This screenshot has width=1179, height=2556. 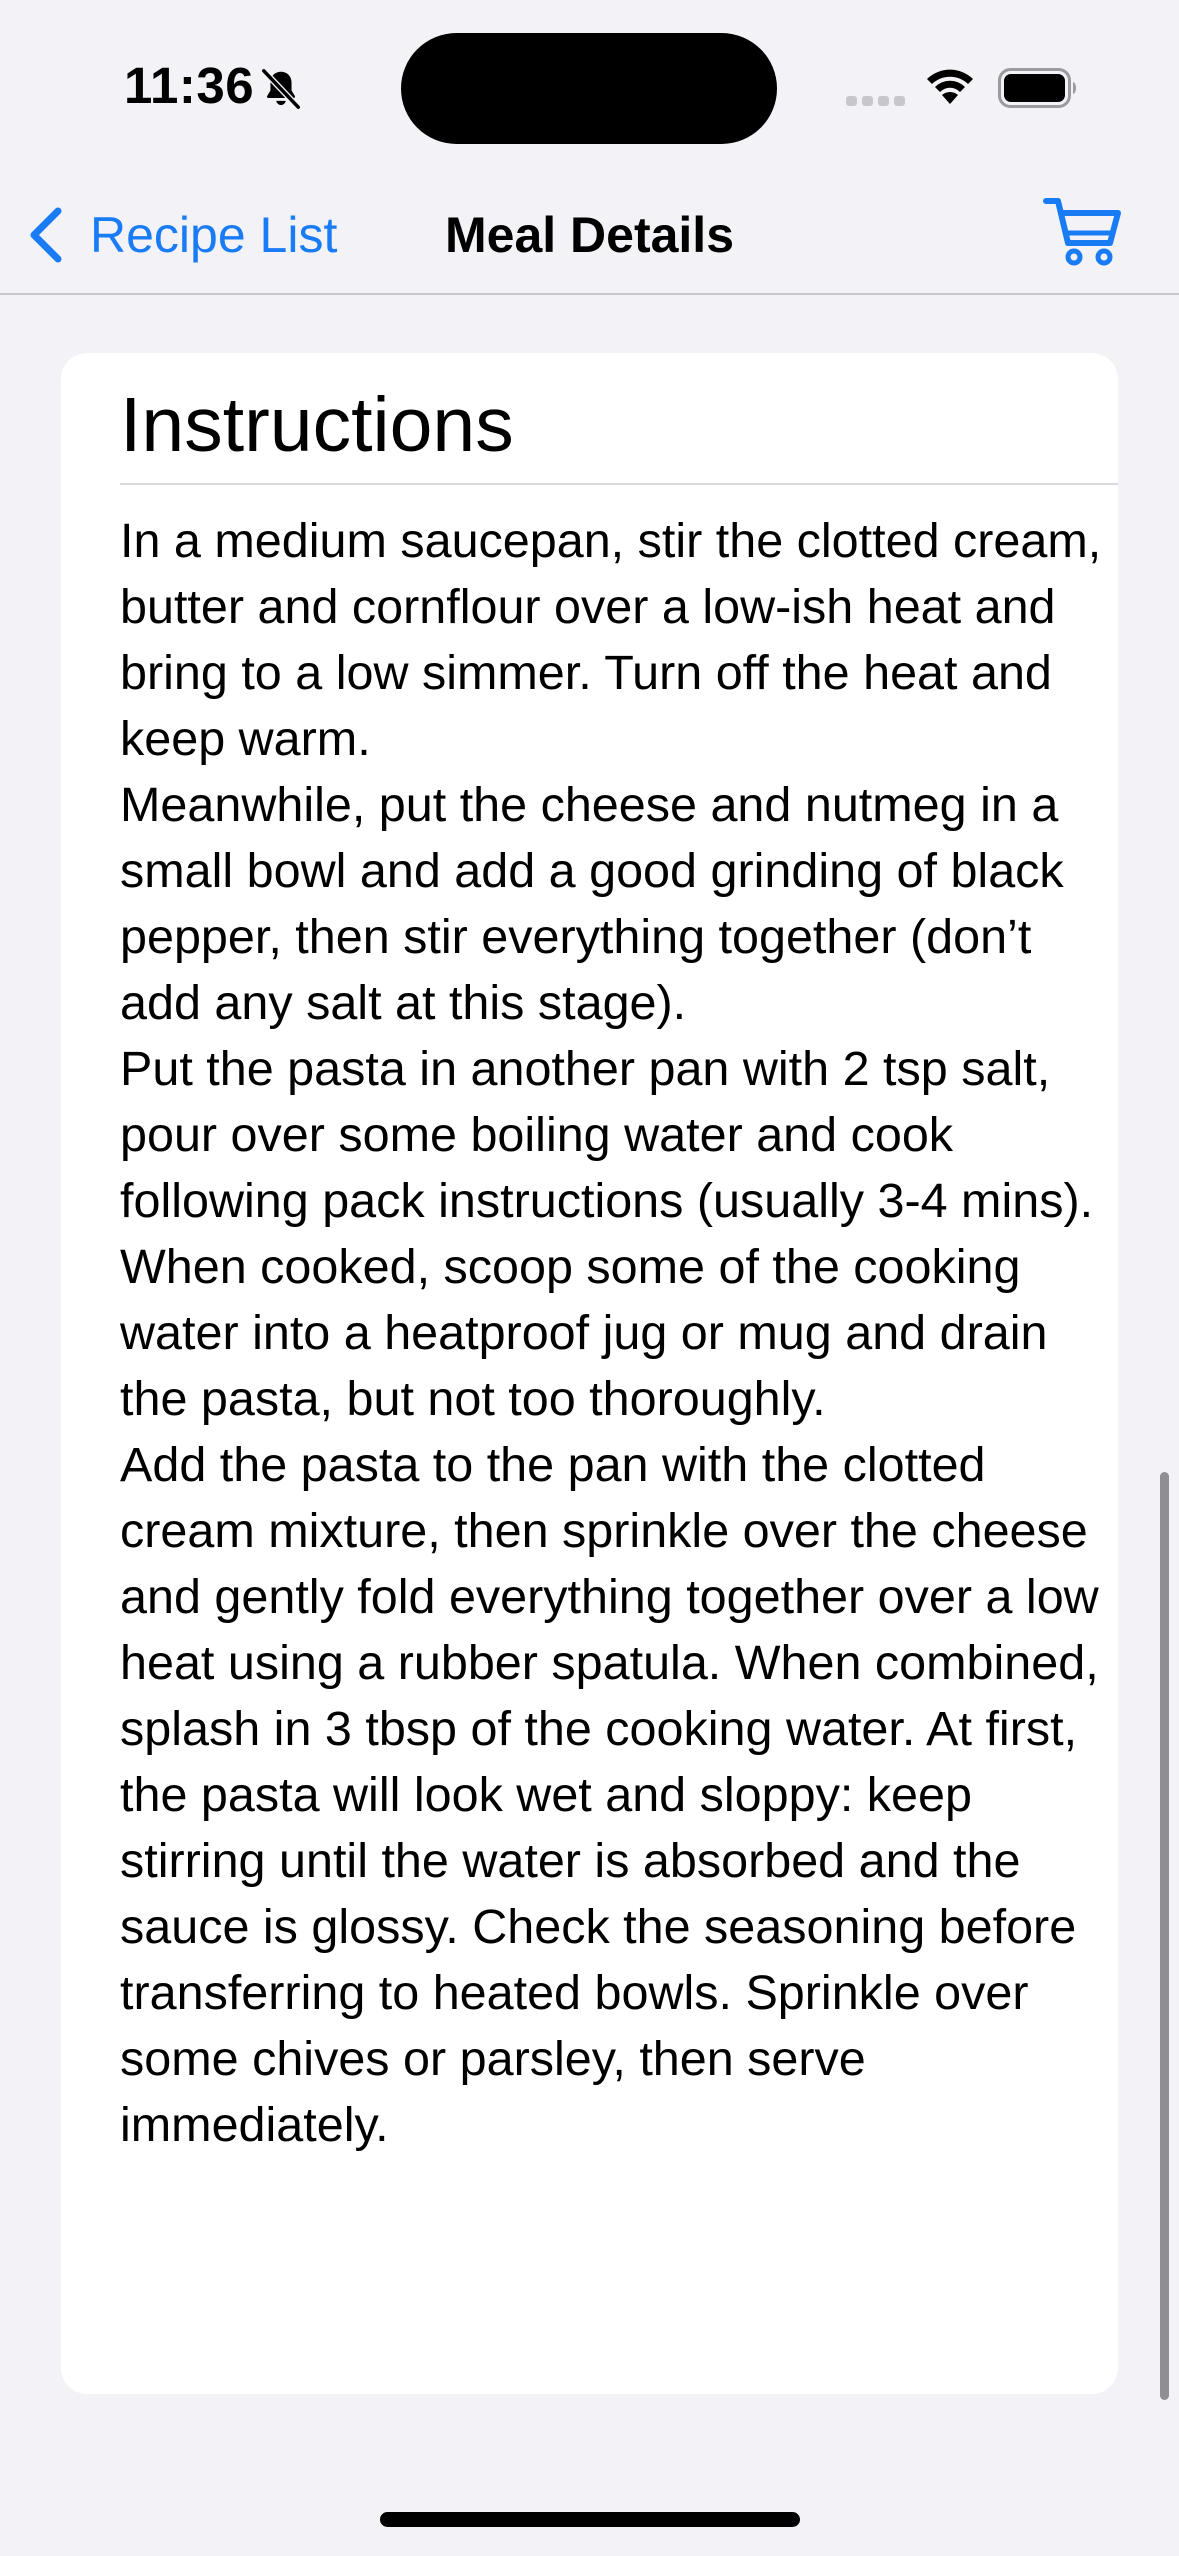 What do you see at coordinates (281, 89) in the screenshot?
I see `bell-slash-icon` at bounding box center [281, 89].